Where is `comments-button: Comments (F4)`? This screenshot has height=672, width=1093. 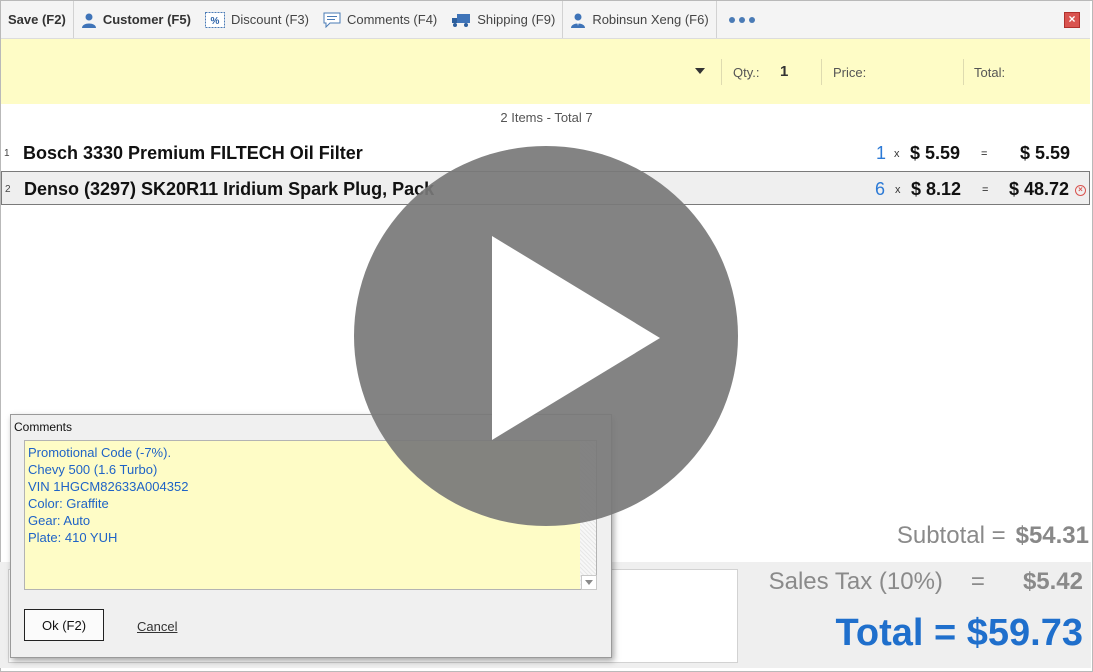
comments-button: Comments (F4) is located at coordinates (380, 19).